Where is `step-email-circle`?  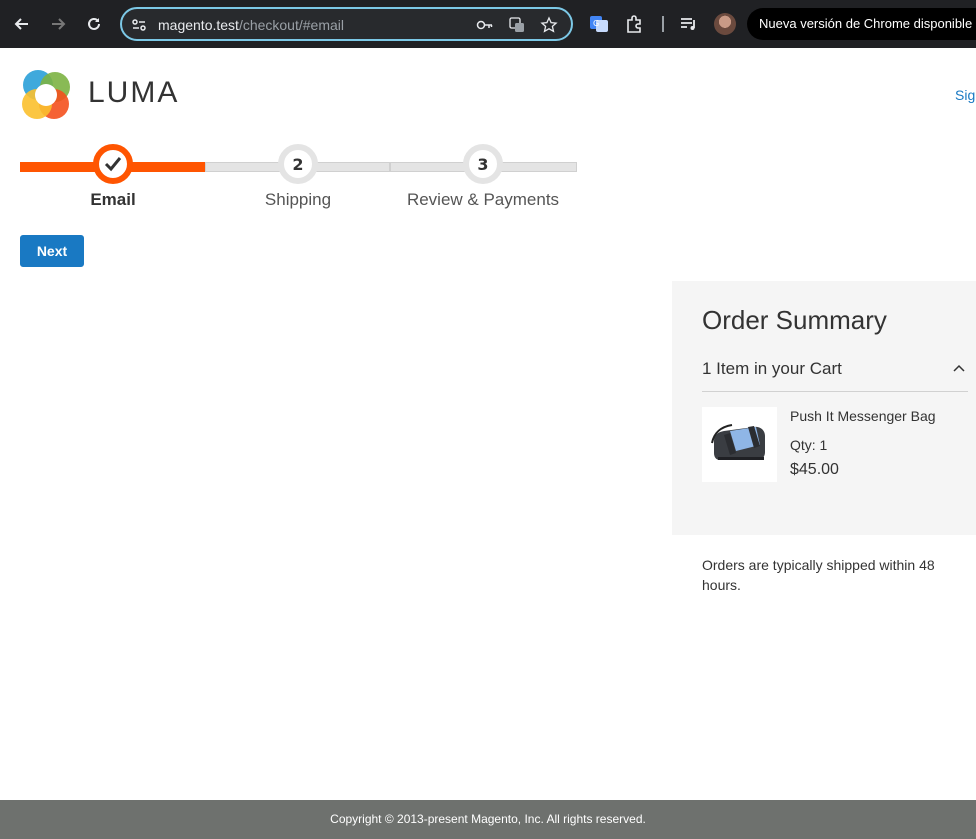
step-email-circle is located at coordinates (113, 164).